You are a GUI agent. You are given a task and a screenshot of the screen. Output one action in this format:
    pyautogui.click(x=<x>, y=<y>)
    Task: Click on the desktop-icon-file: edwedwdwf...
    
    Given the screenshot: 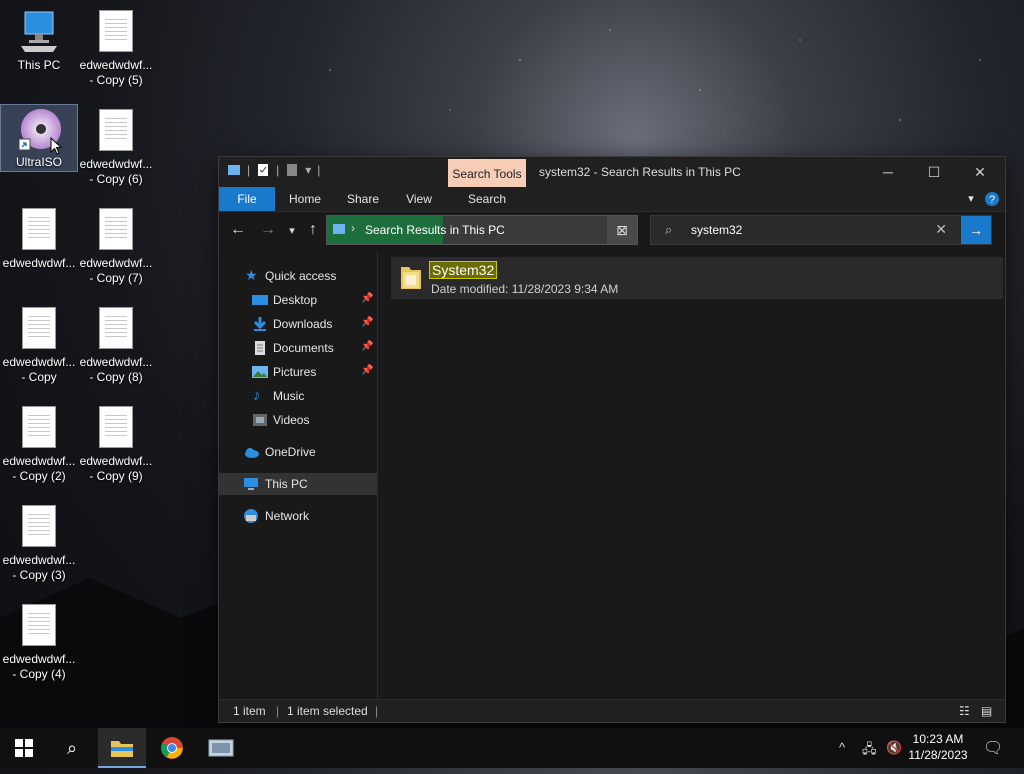 What is the action you would take?
    pyautogui.click(x=39, y=238)
    